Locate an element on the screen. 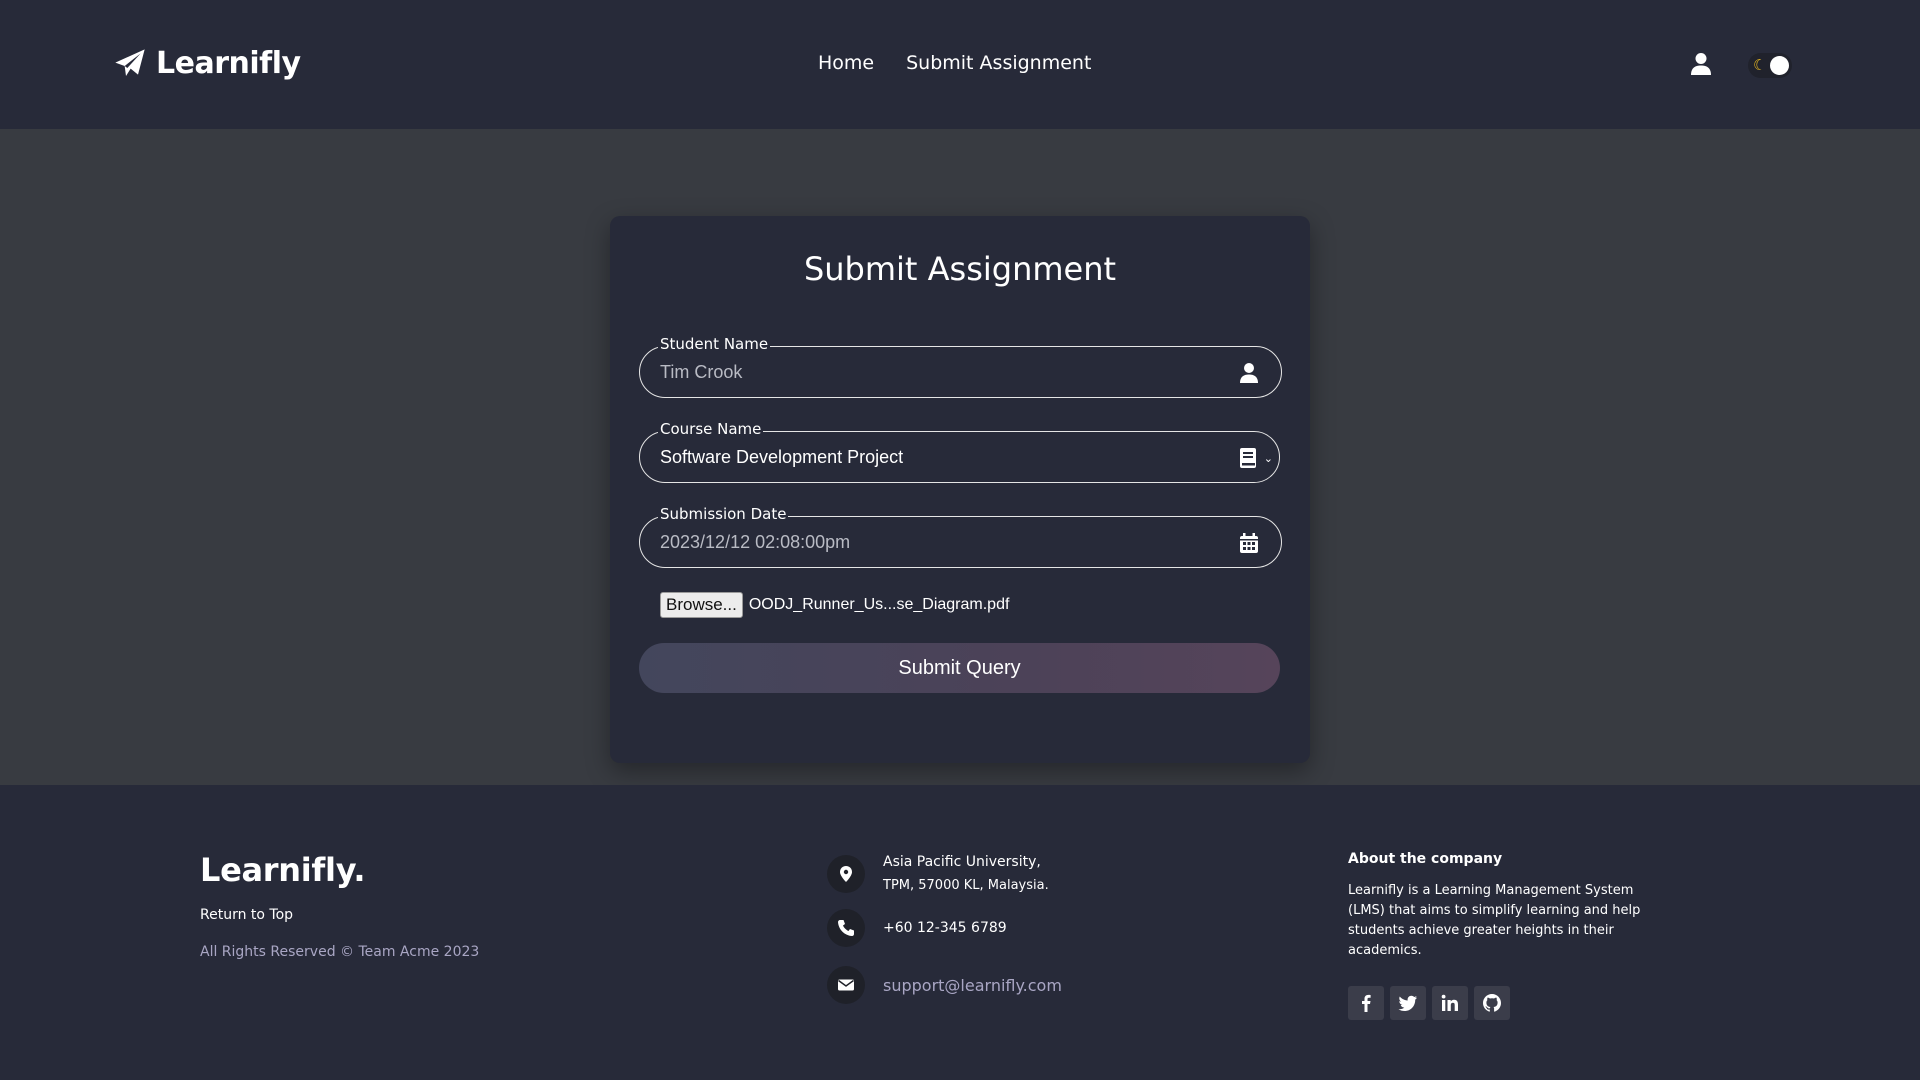  copyright-text: All Rights Reserved © Team Acme 2023 is located at coordinates (340, 952).